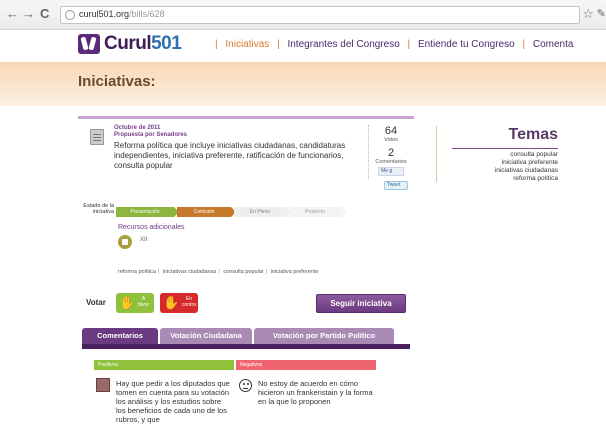 The image size is (606, 426). I want to click on sidebar-divider, so click(436, 154).